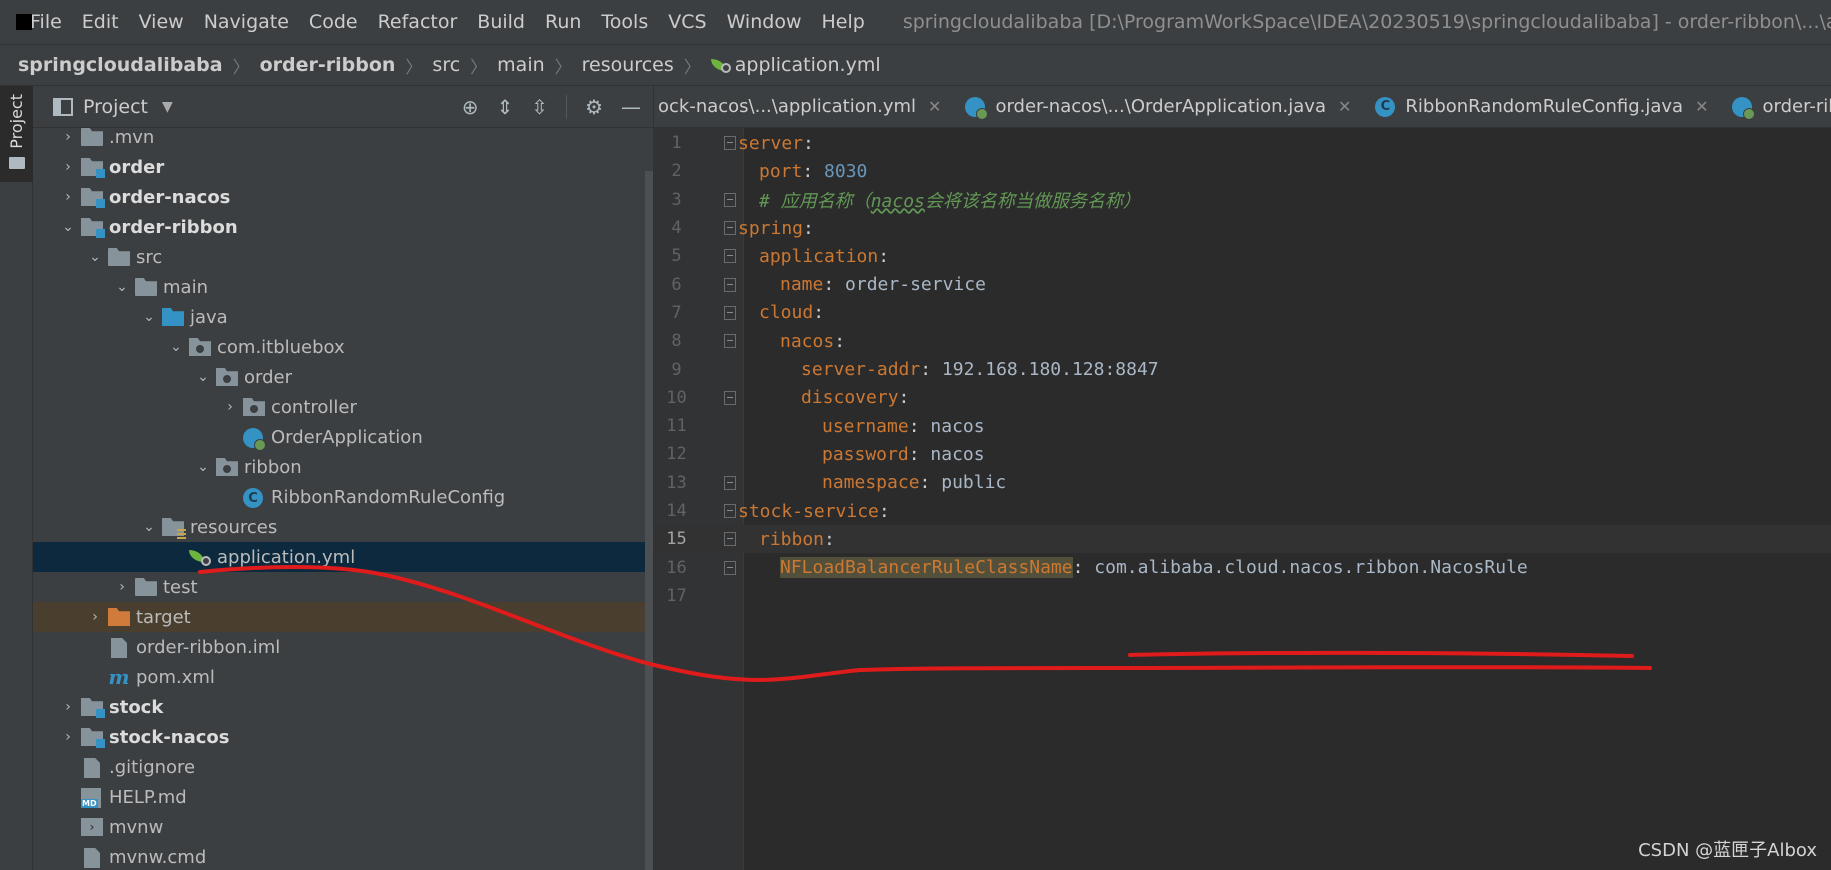  What do you see at coordinates (343, 407) in the screenshot?
I see `tree-item: › controller` at bounding box center [343, 407].